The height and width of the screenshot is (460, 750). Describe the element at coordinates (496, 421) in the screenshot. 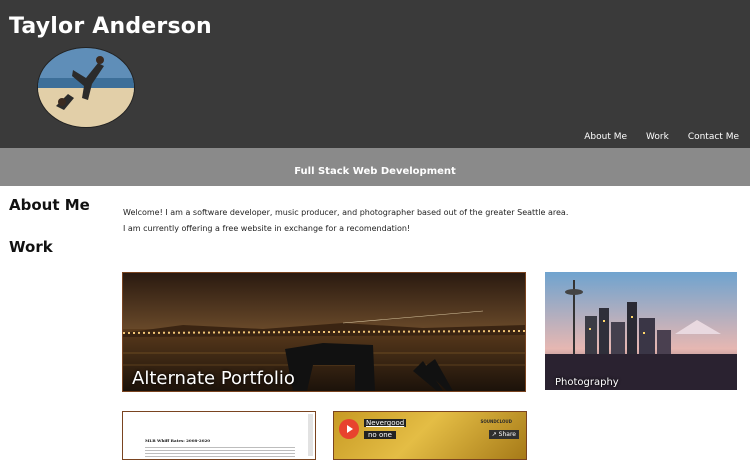

I see `soundcloud-logo: SOUNDCLOUD` at that location.